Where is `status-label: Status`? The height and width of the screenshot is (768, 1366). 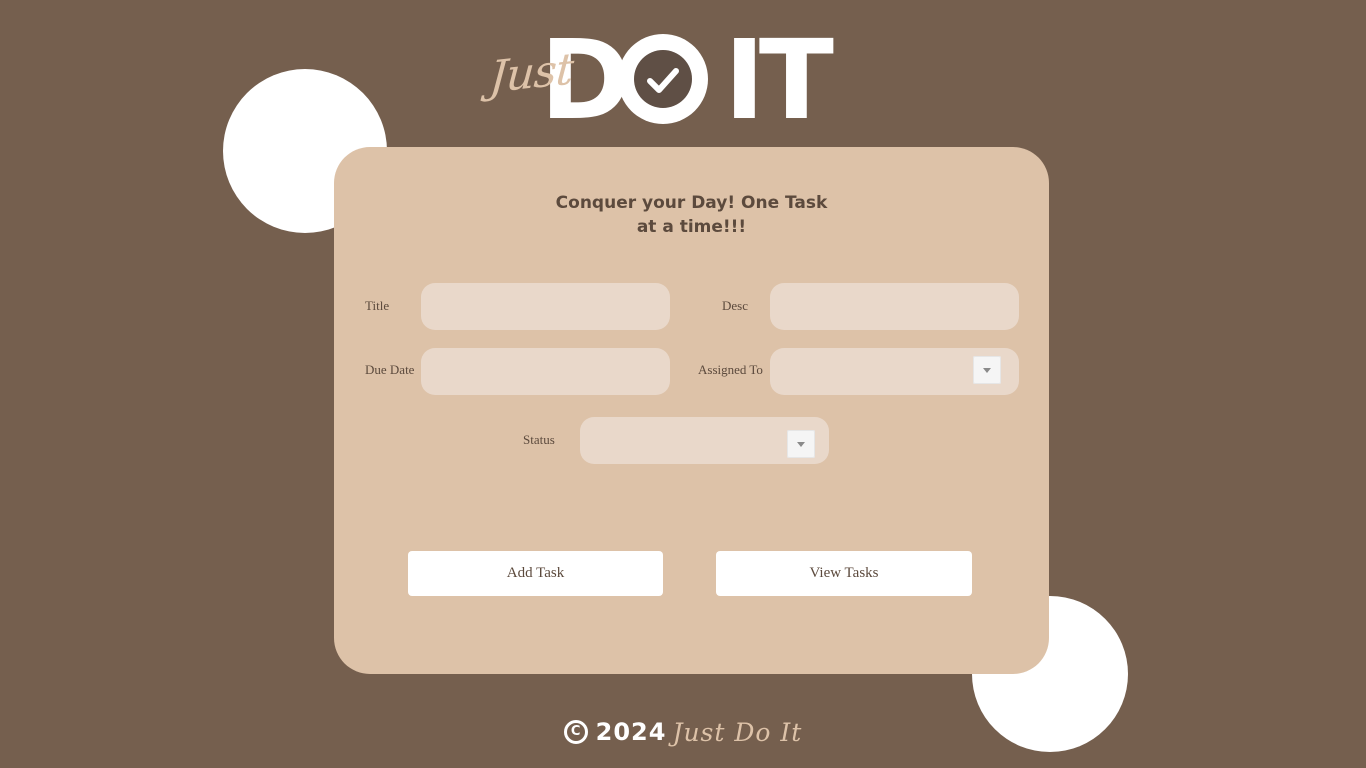 status-label: Status is located at coordinates (539, 439).